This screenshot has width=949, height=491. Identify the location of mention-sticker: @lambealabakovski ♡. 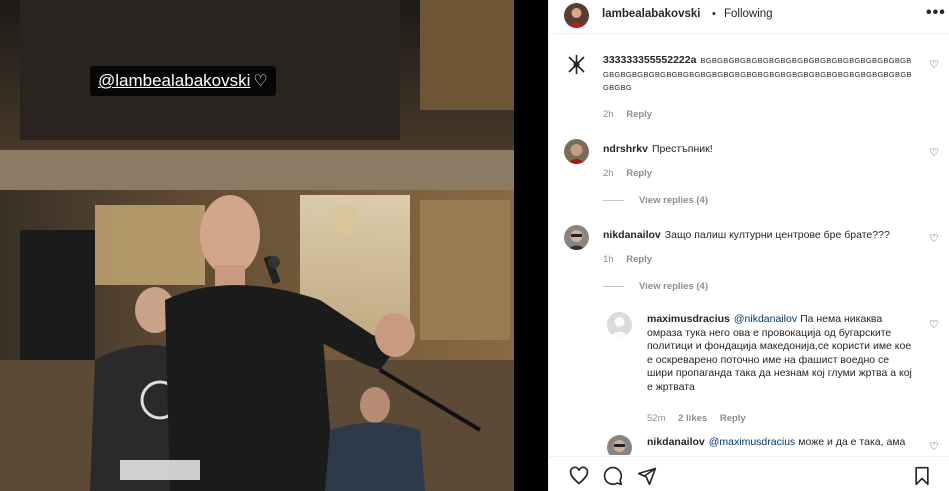
(183, 81).